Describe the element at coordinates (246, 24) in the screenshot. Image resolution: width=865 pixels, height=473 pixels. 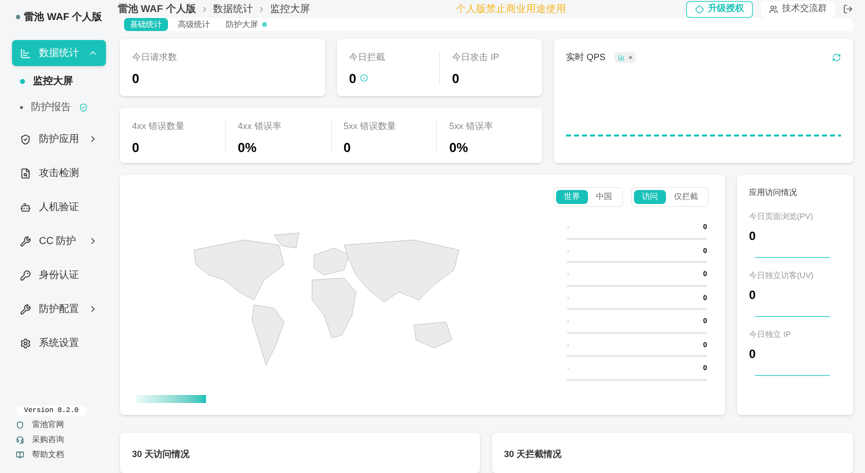
I see `tab: 防护大屏` at that location.